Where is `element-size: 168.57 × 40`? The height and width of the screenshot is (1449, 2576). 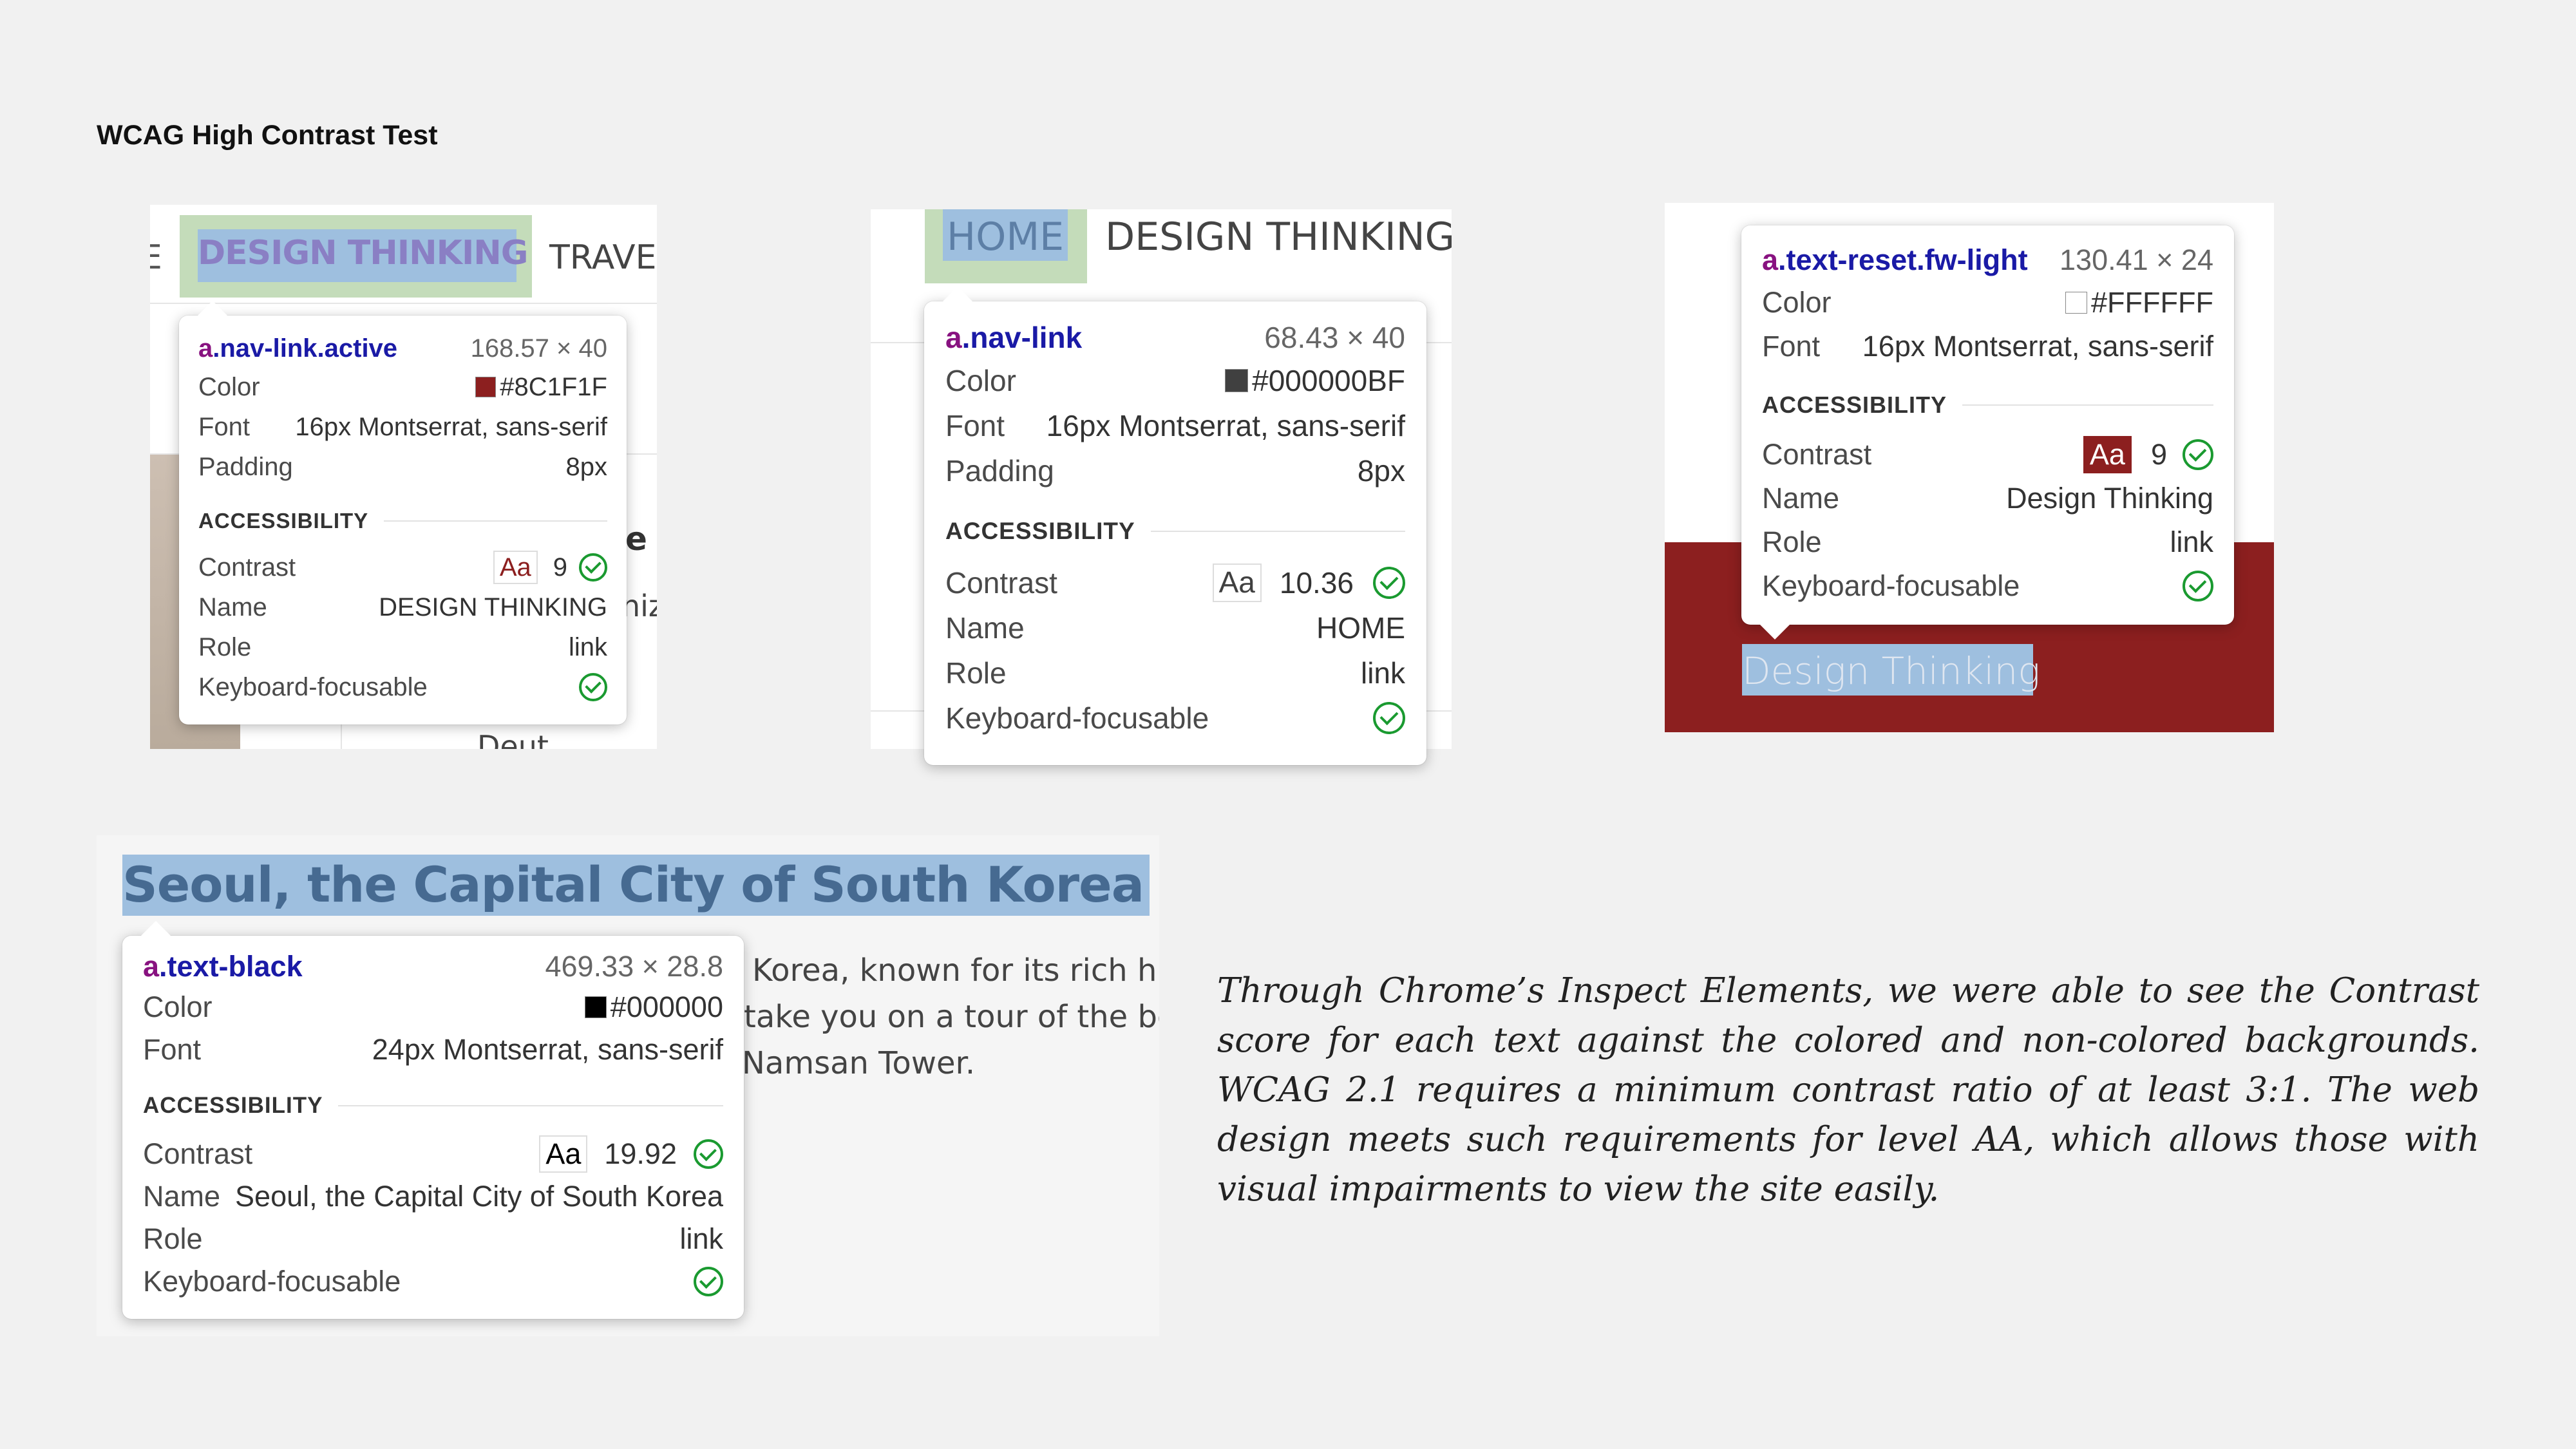
element-size: 168.57 × 40 is located at coordinates (538, 349).